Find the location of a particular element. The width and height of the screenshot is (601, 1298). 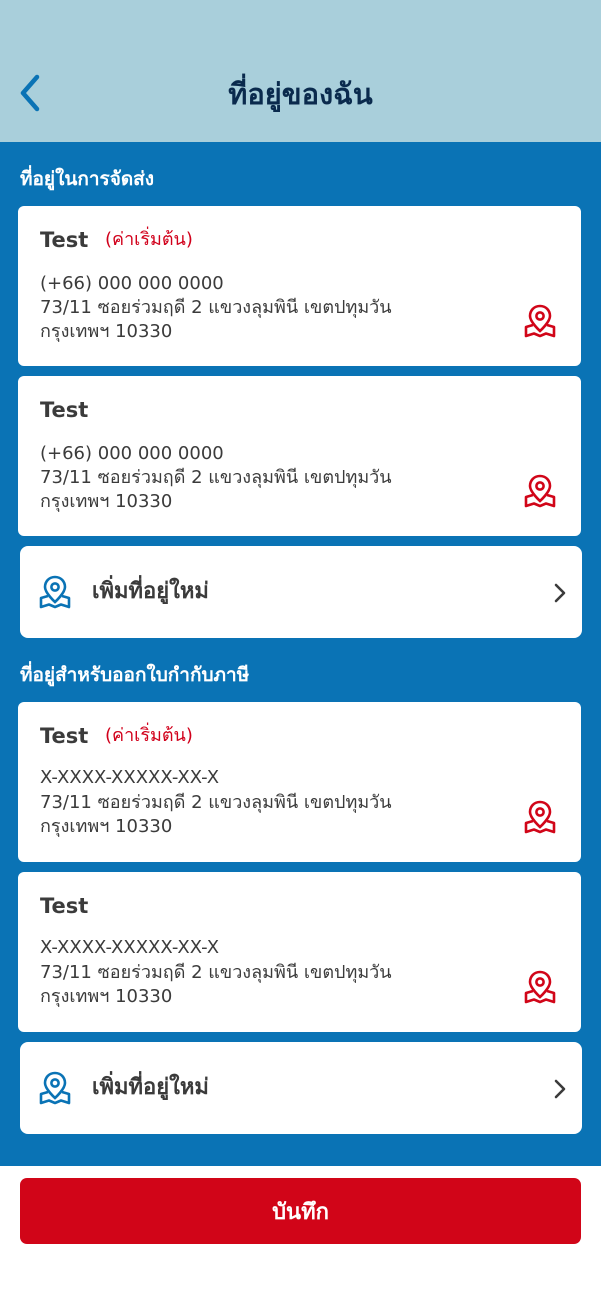

app-header: ที่อยู่ของฉัน is located at coordinates (300, 71).